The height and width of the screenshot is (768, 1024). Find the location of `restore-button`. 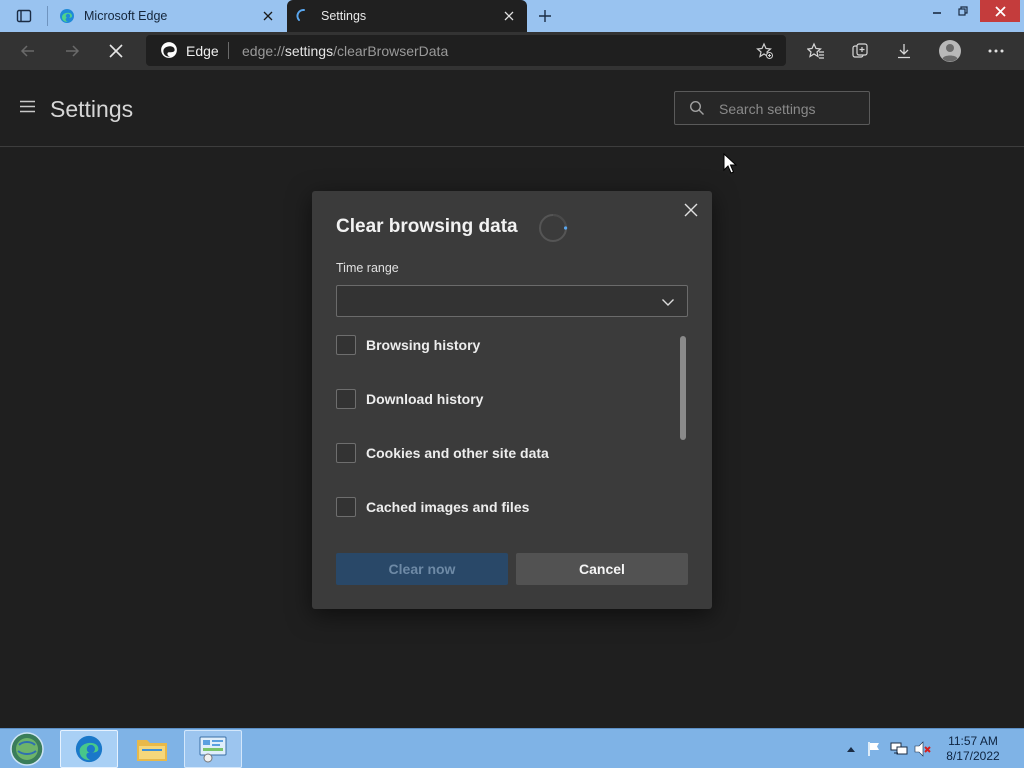

restore-button is located at coordinates (963, 11).